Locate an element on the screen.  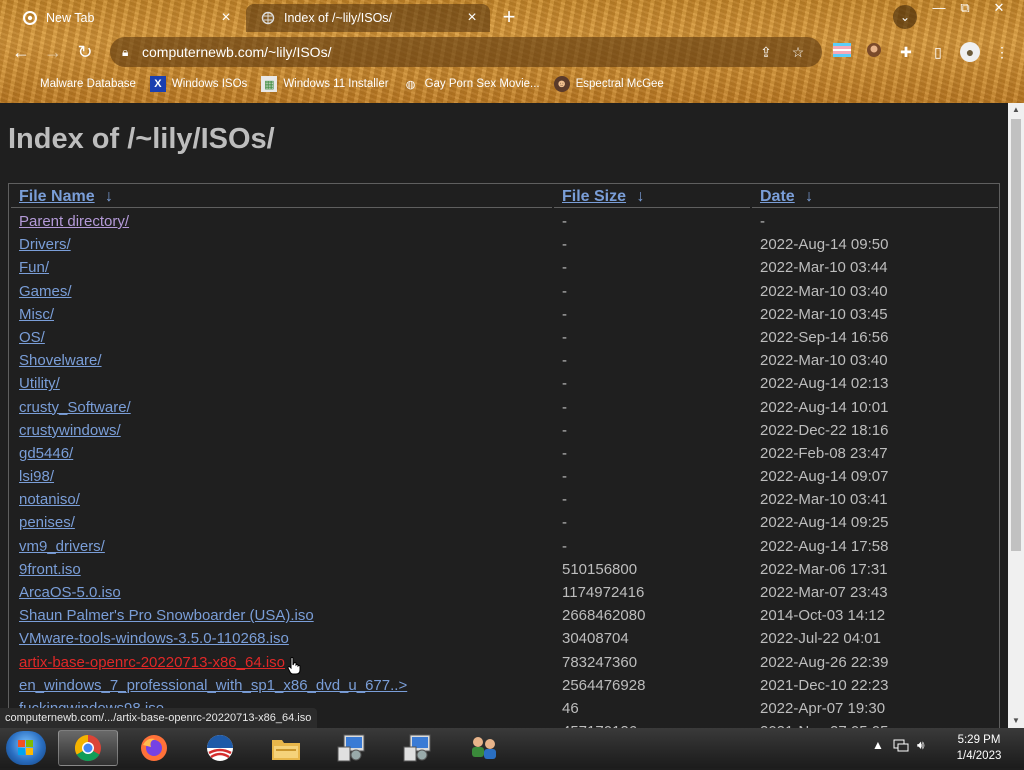
table-row: Parent directory/ - - is located at coordinates (504, 222).